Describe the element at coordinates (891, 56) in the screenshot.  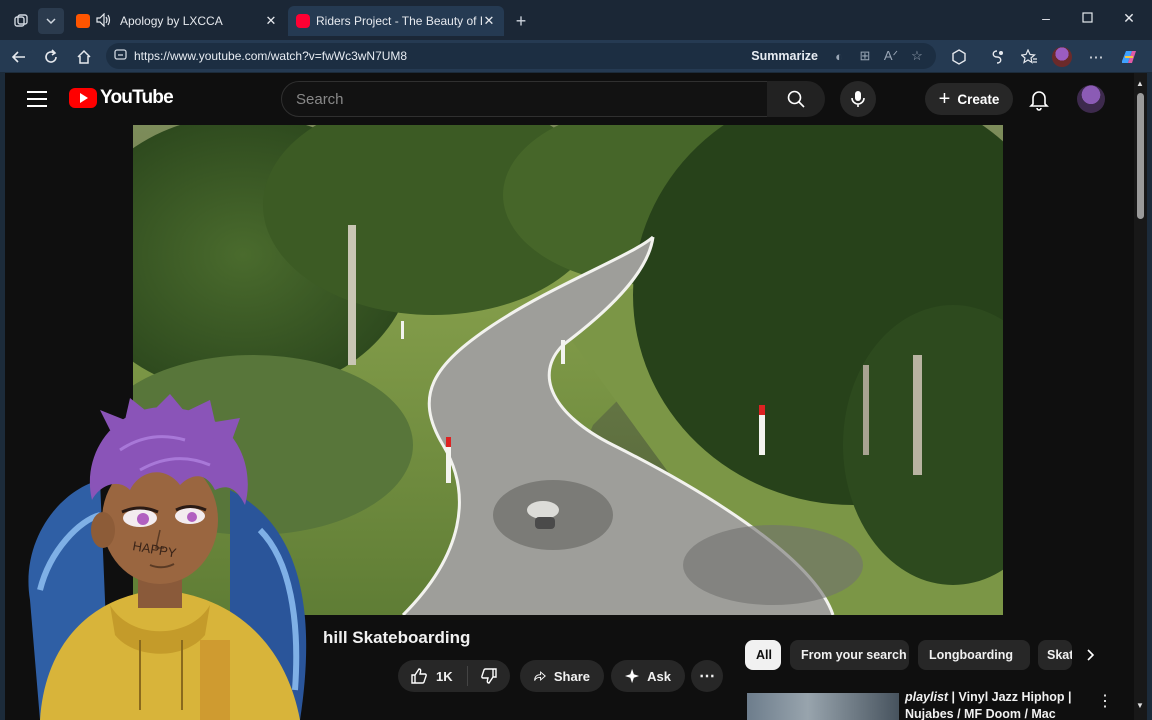
I see `read-aloud-icon: Aᐟ` at that location.